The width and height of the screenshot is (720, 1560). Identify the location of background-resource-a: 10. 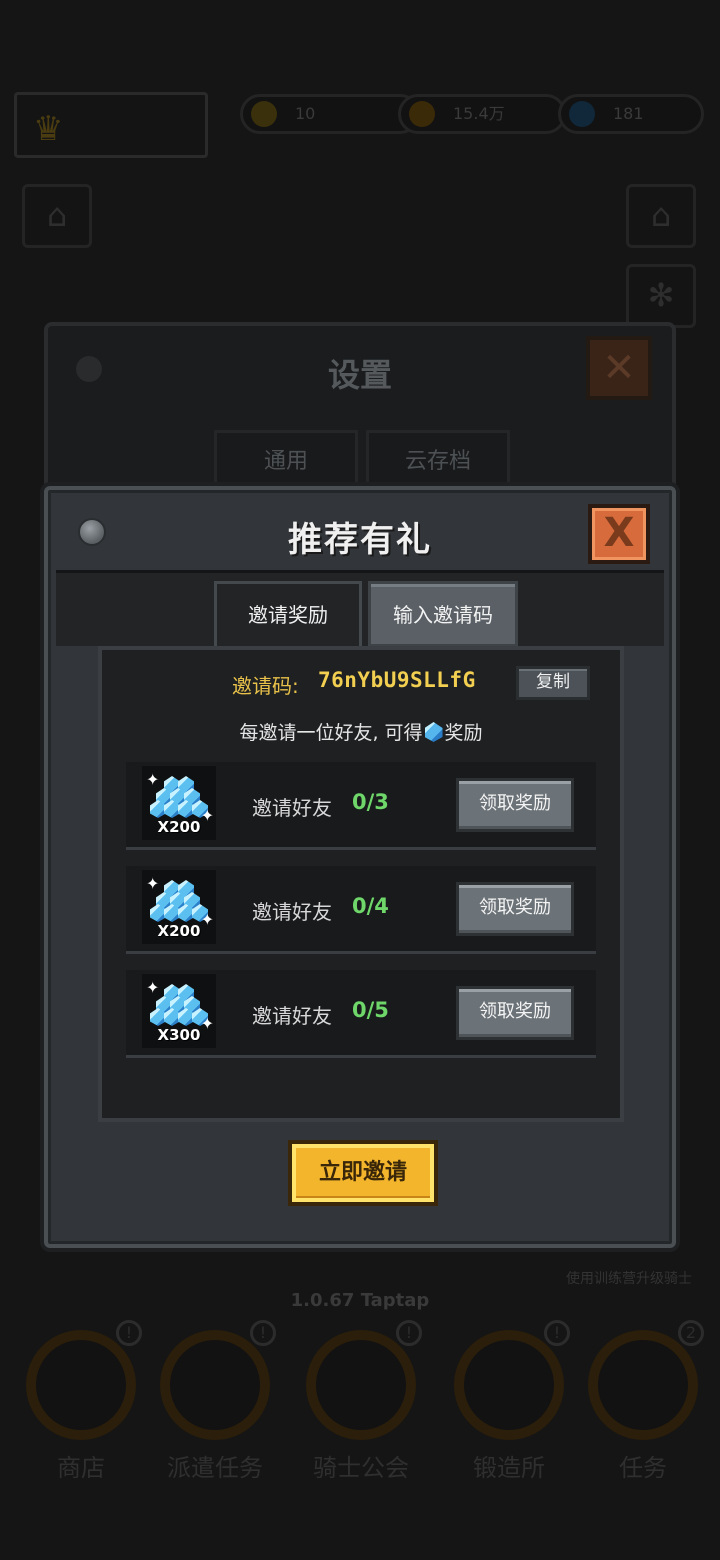
(330, 114).